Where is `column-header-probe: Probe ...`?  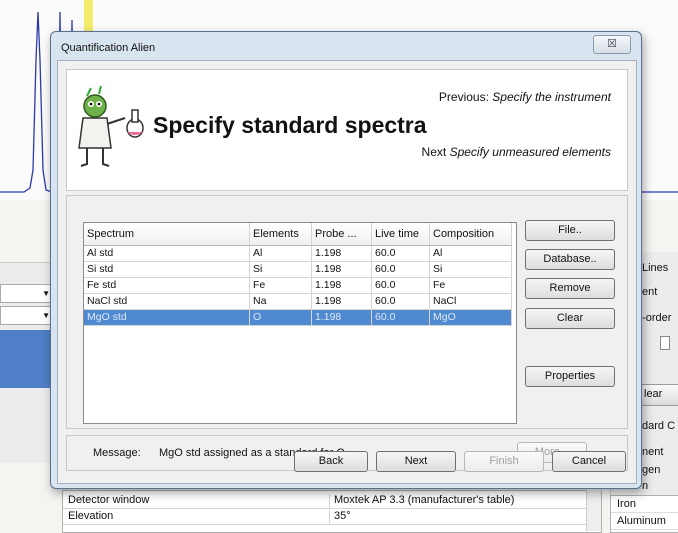 column-header-probe: Probe ... is located at coordinates (342, 234).